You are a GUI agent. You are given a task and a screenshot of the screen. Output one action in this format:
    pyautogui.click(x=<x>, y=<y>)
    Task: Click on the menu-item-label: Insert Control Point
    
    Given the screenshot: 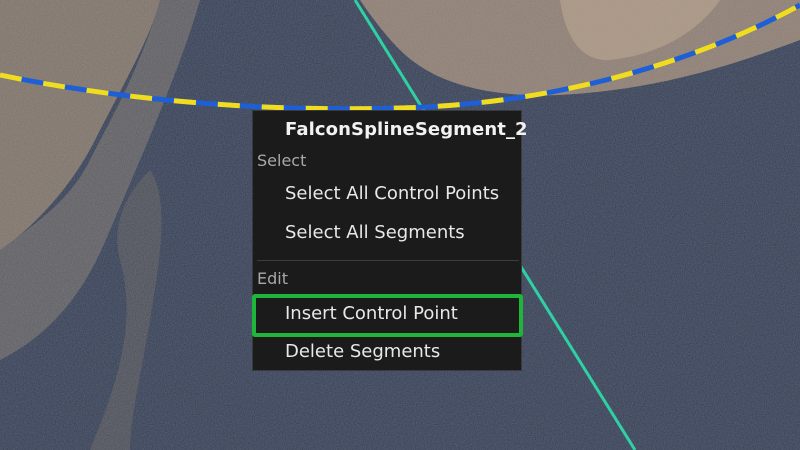 What is the action you would take?
    pyautogui.click(x=371, y=313)
    